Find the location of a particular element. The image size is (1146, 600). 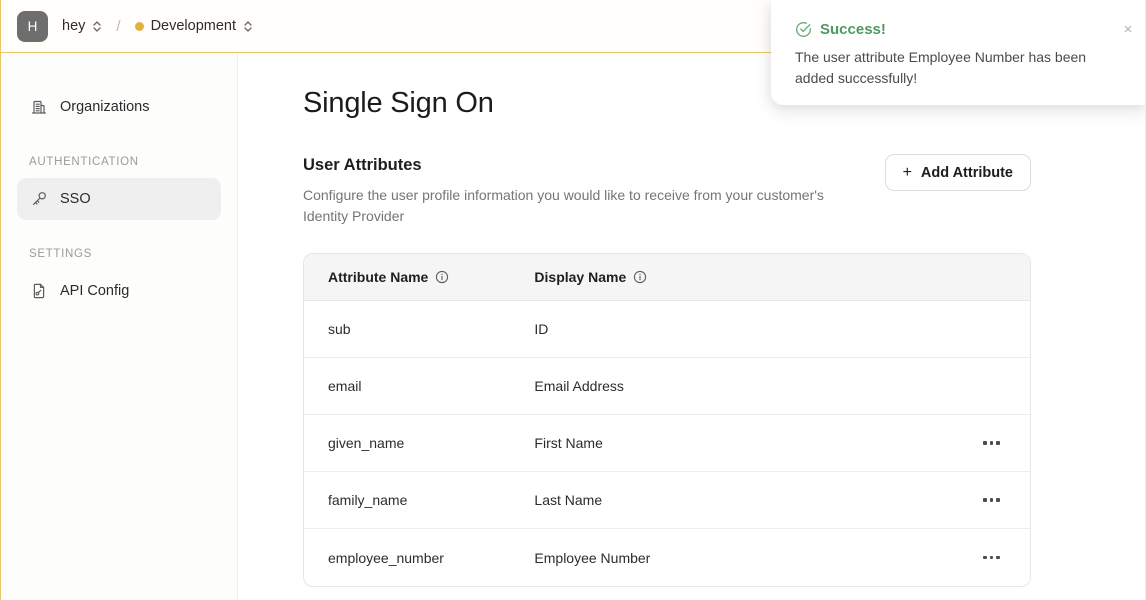

environment-status-dot is located at coordinates (139, 26).